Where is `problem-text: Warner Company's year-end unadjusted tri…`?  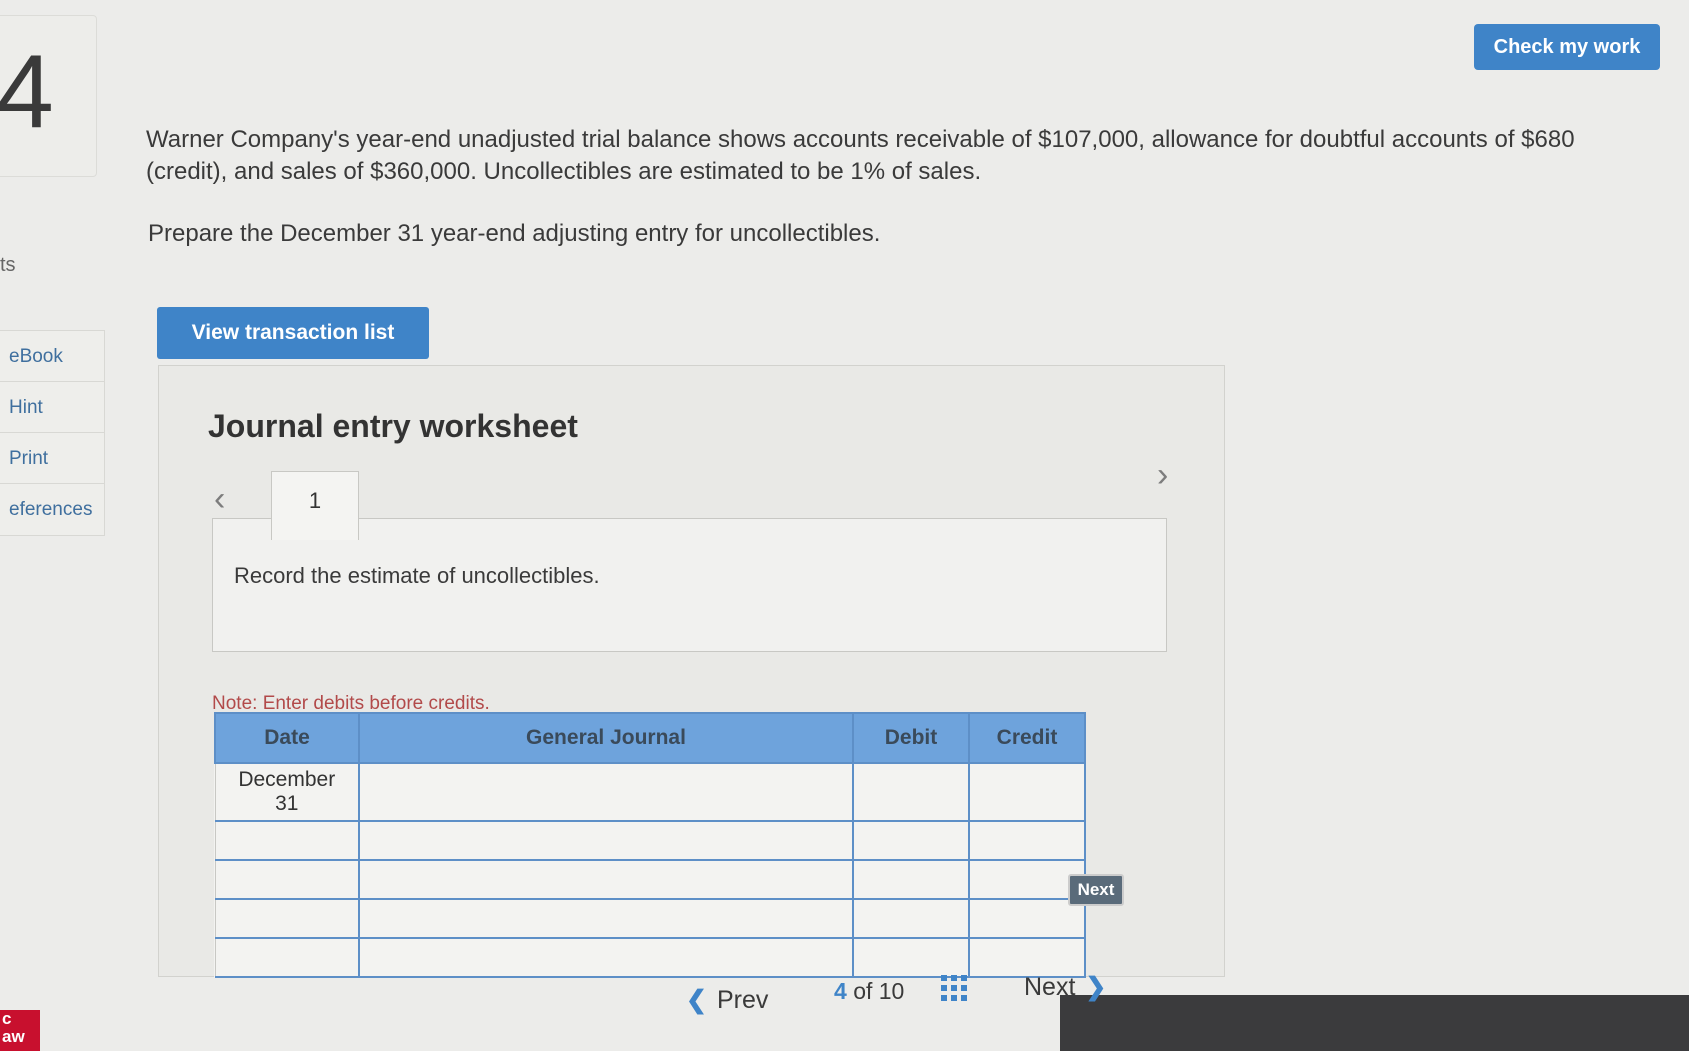
problem-text: Warner Company's year-end unadjusted tri… is located at coordinates (860, 155).